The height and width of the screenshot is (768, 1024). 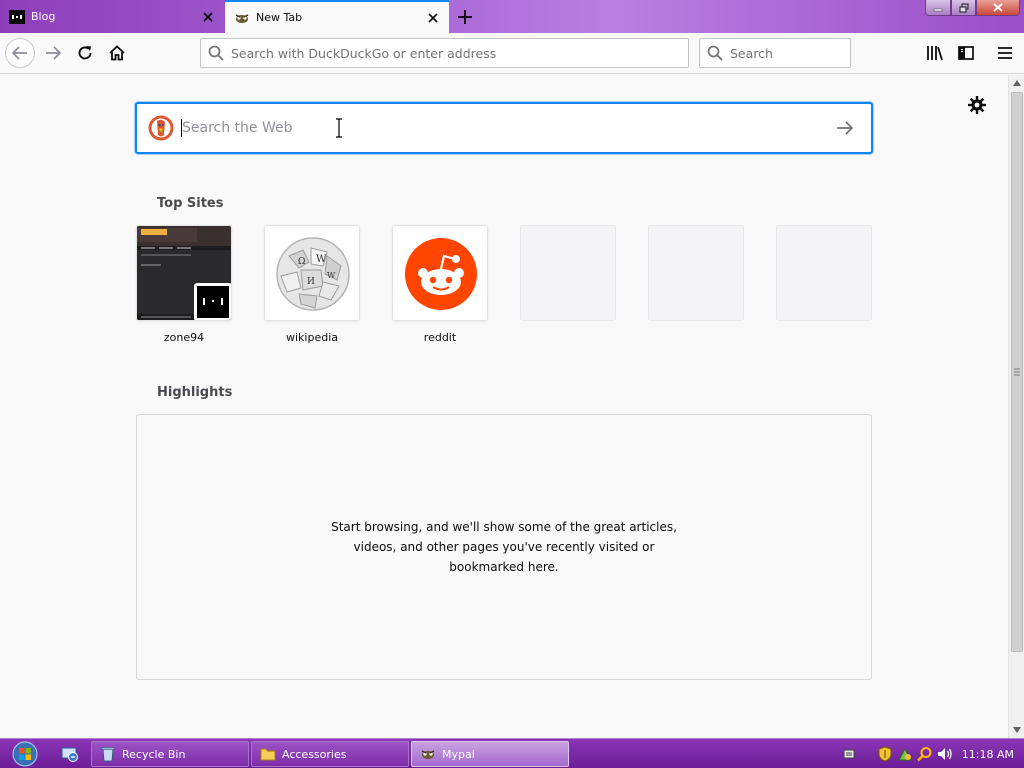 I want to click on search-bar-placeholder: Search, so click(x=751, y=53).